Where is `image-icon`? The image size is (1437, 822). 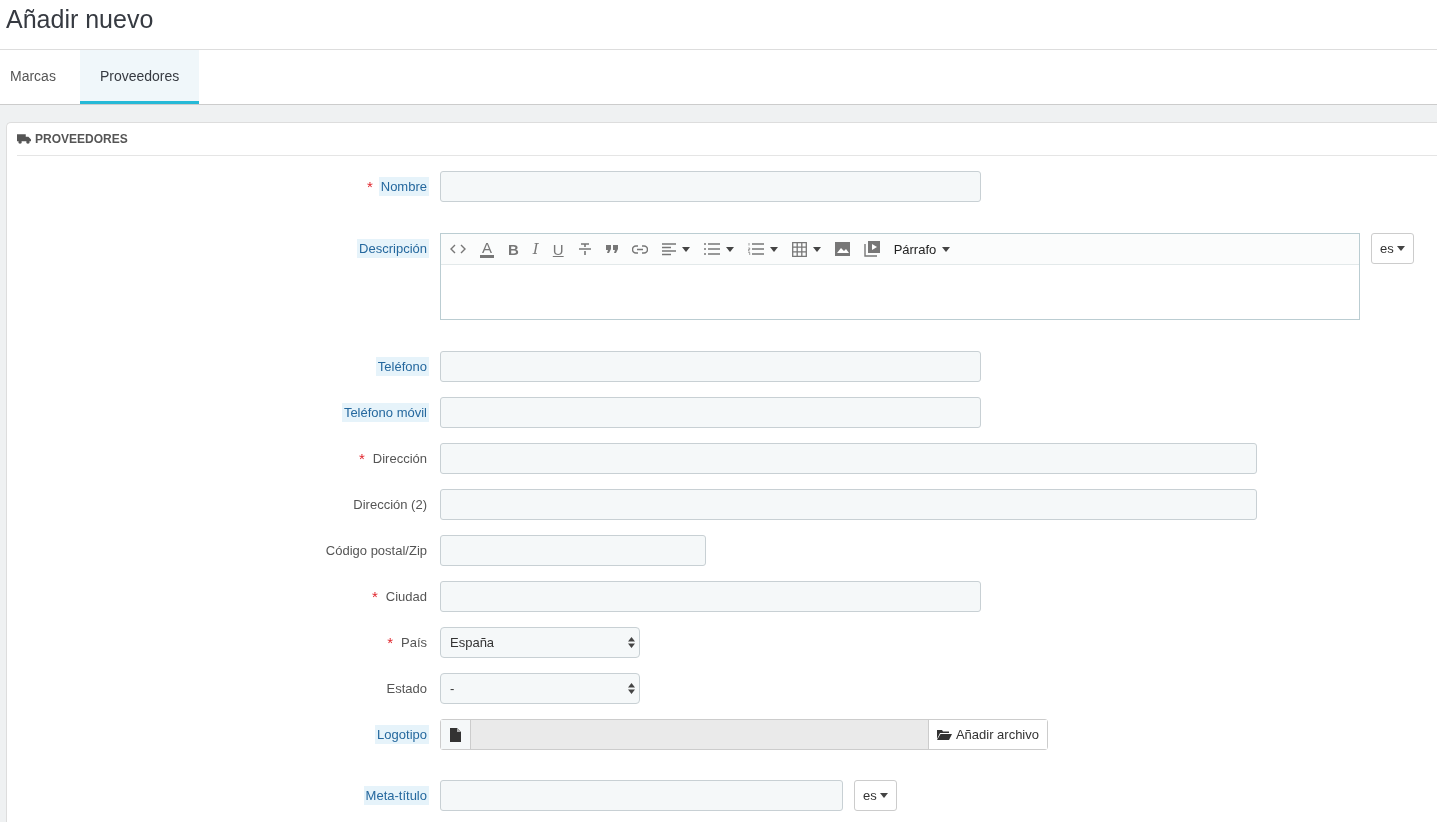 image-icon is located at coordinates (842, 249).